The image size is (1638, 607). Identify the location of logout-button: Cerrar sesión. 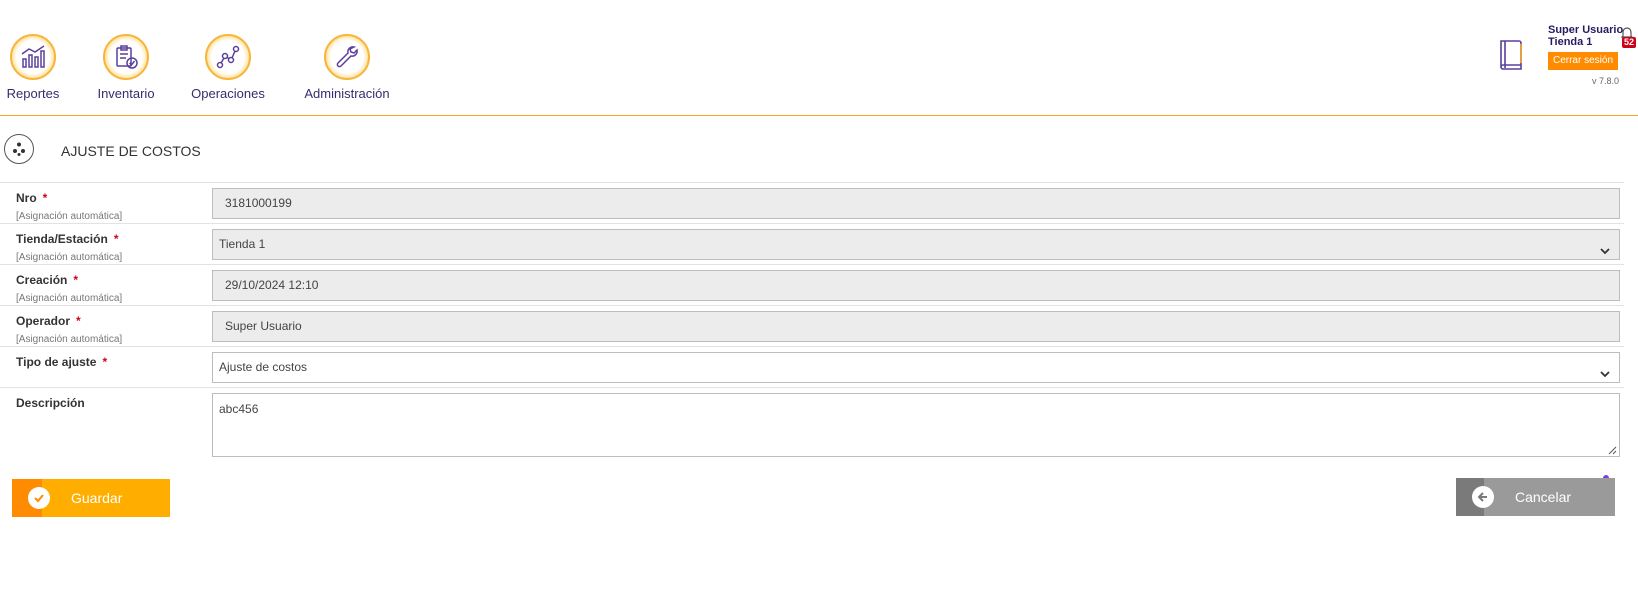
(1583, 61).